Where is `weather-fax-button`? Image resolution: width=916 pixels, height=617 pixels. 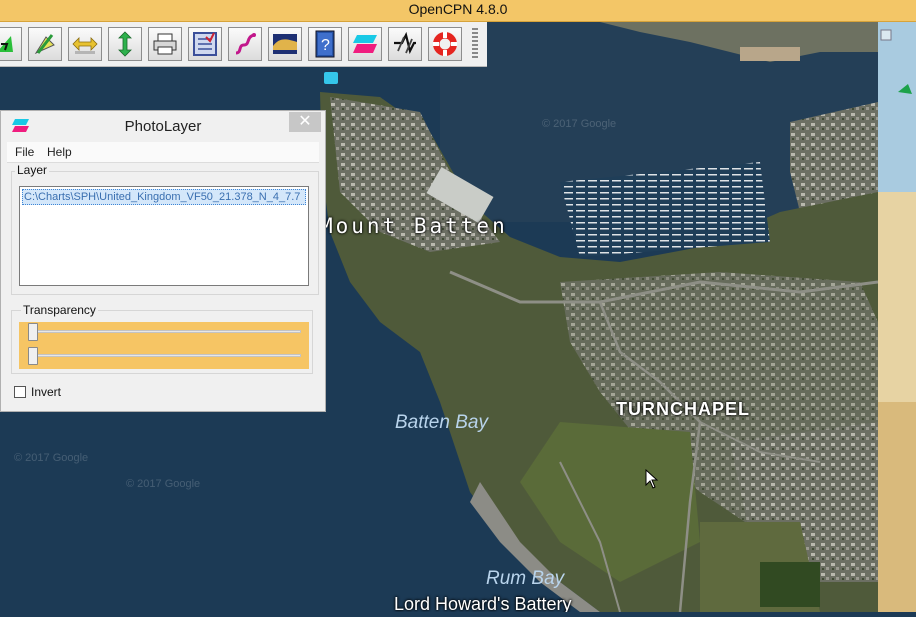
weather-fax-button is located at coordinates (405, 44).